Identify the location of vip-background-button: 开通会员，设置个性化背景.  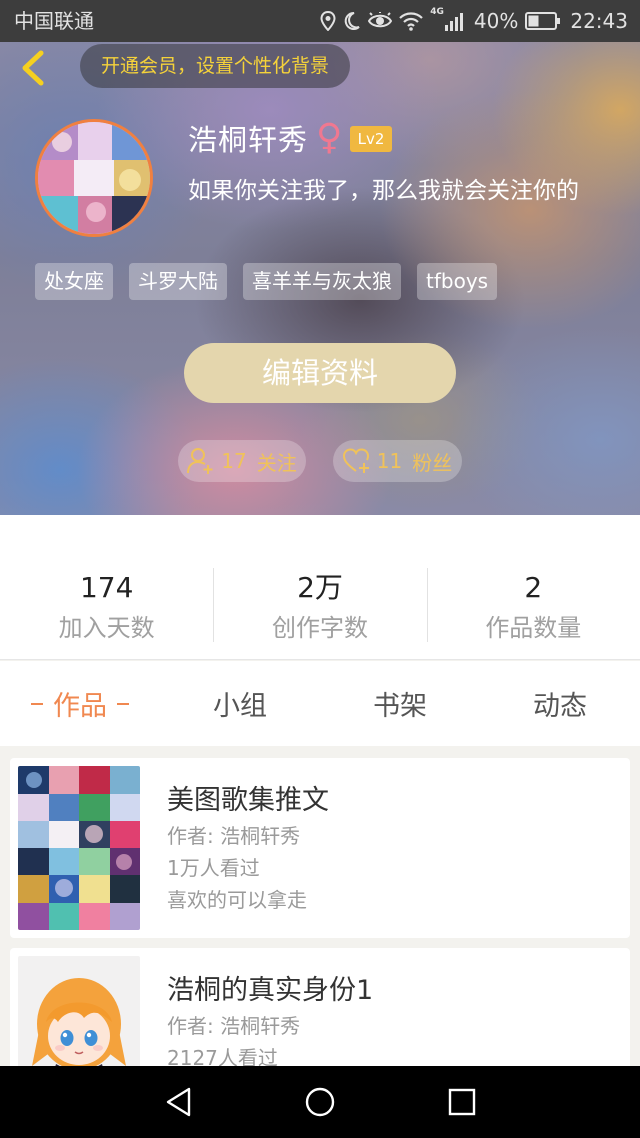
(215, 66).